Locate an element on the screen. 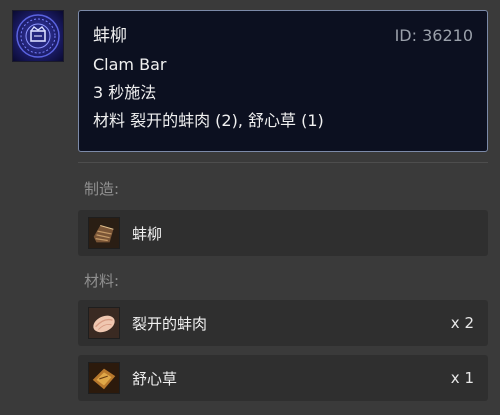  recipe-name-en: Clam Bar is located at coordinates (130, 64).